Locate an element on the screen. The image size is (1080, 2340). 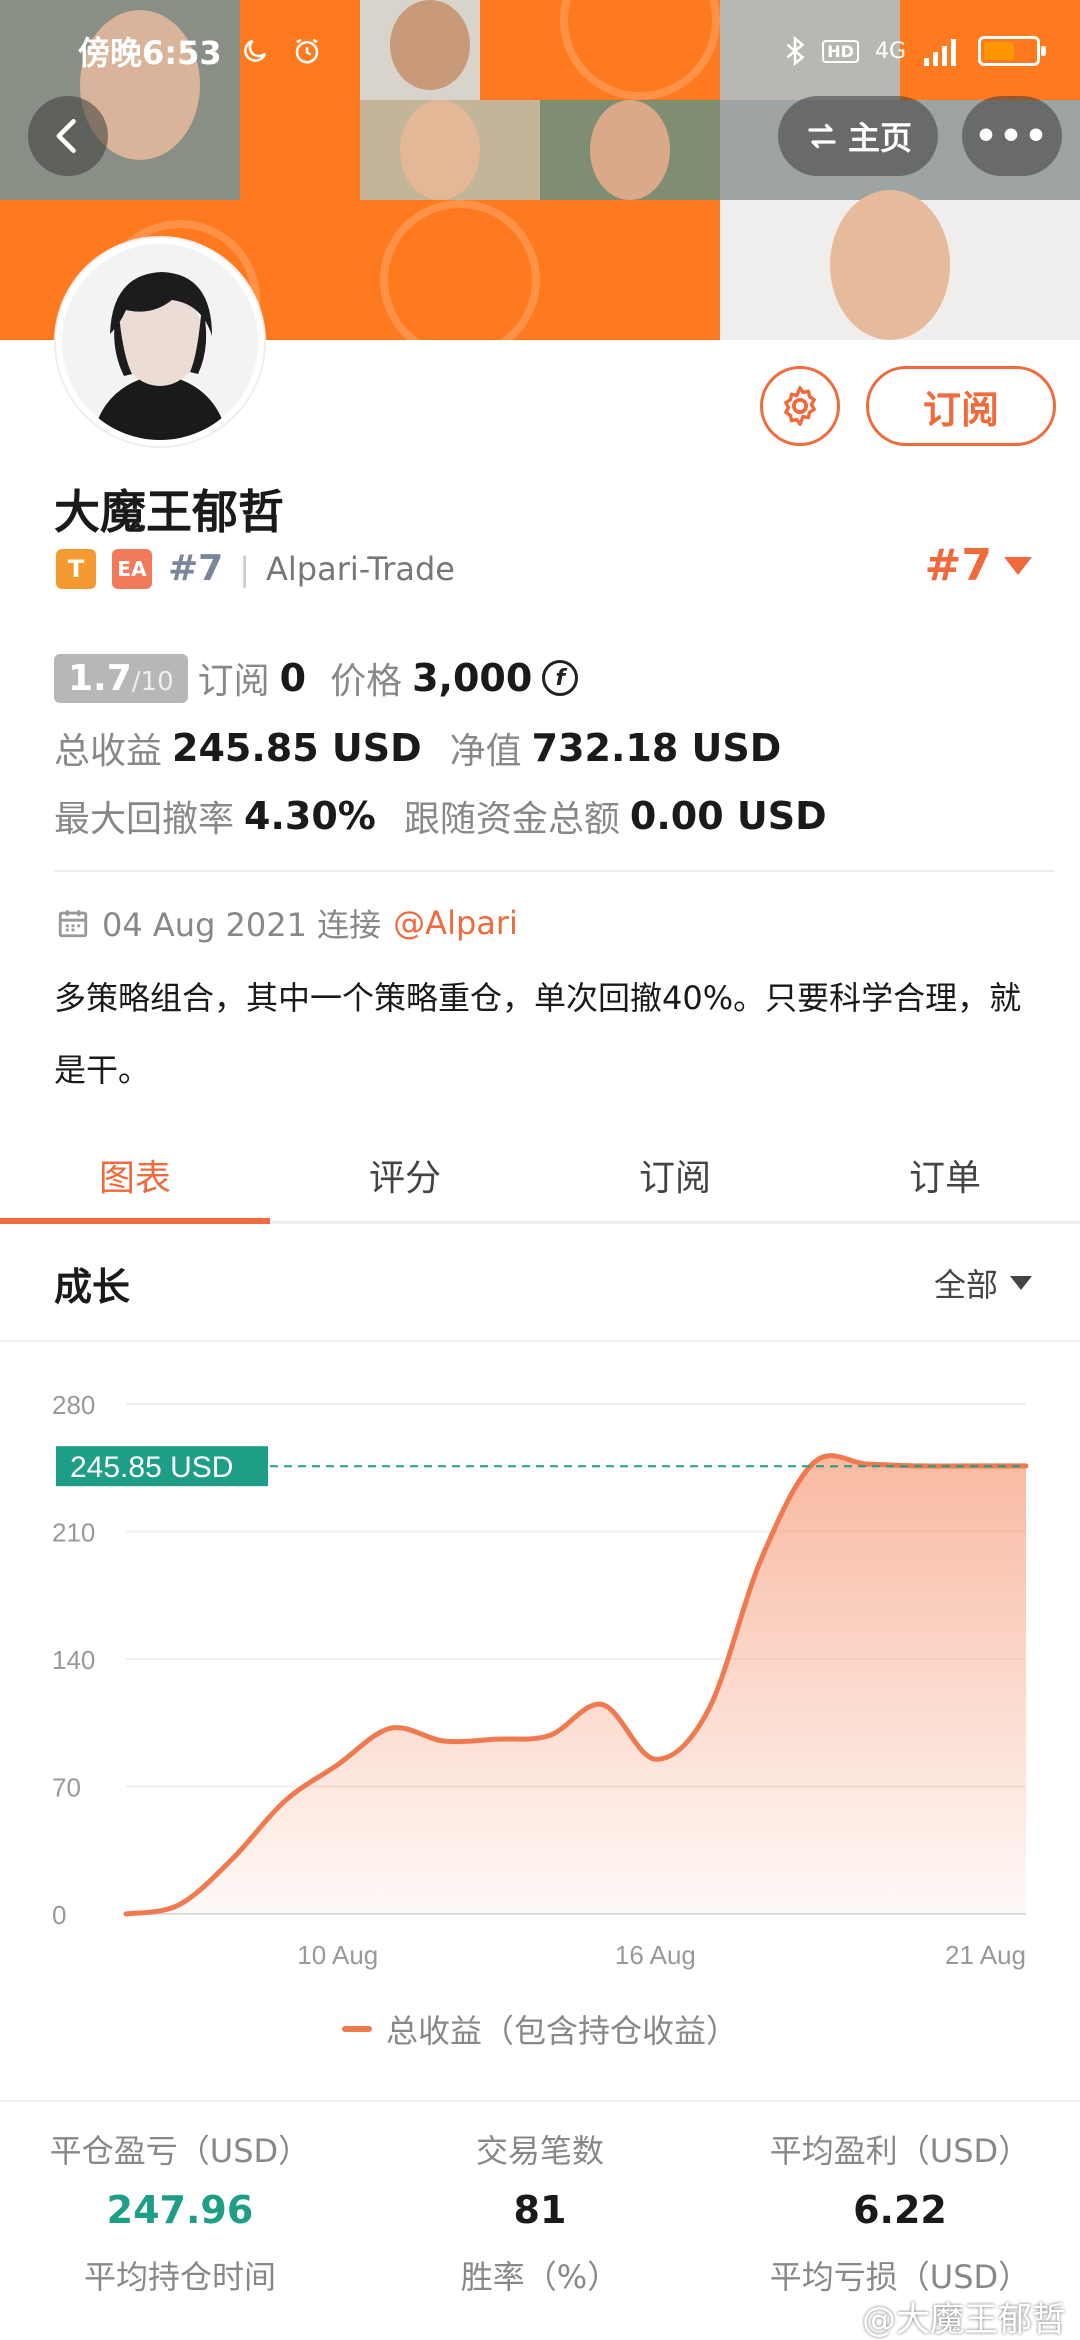
gear-icon is located at coordinates (800, 406).